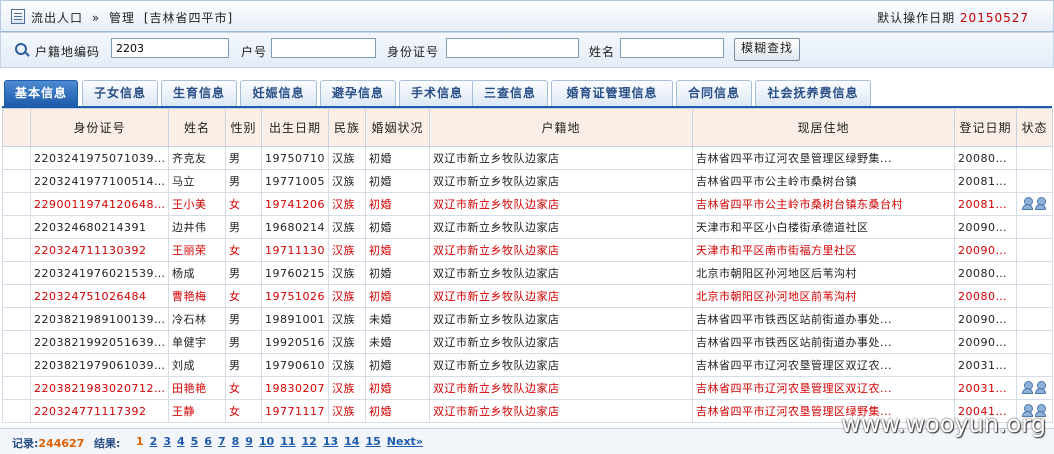 The image size is (1054, 454). I want to click on column-header-reg-date: 登记日期, so click(985, 127).